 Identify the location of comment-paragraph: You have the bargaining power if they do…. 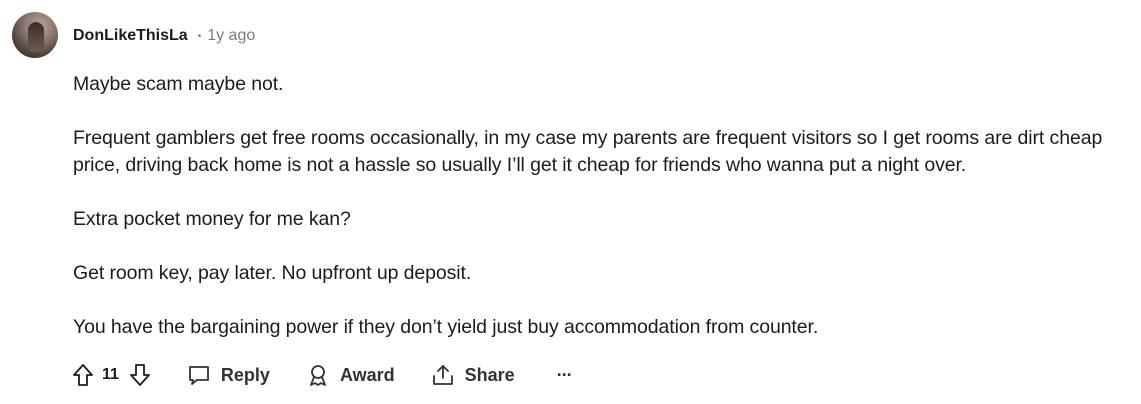
(446, 327).